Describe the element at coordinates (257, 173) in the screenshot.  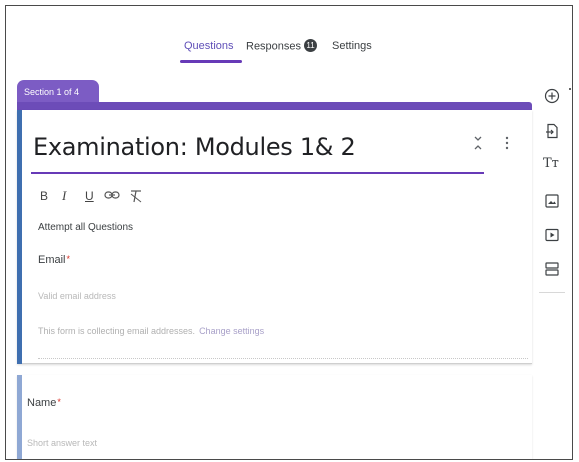
I see `title-underline` at that location.